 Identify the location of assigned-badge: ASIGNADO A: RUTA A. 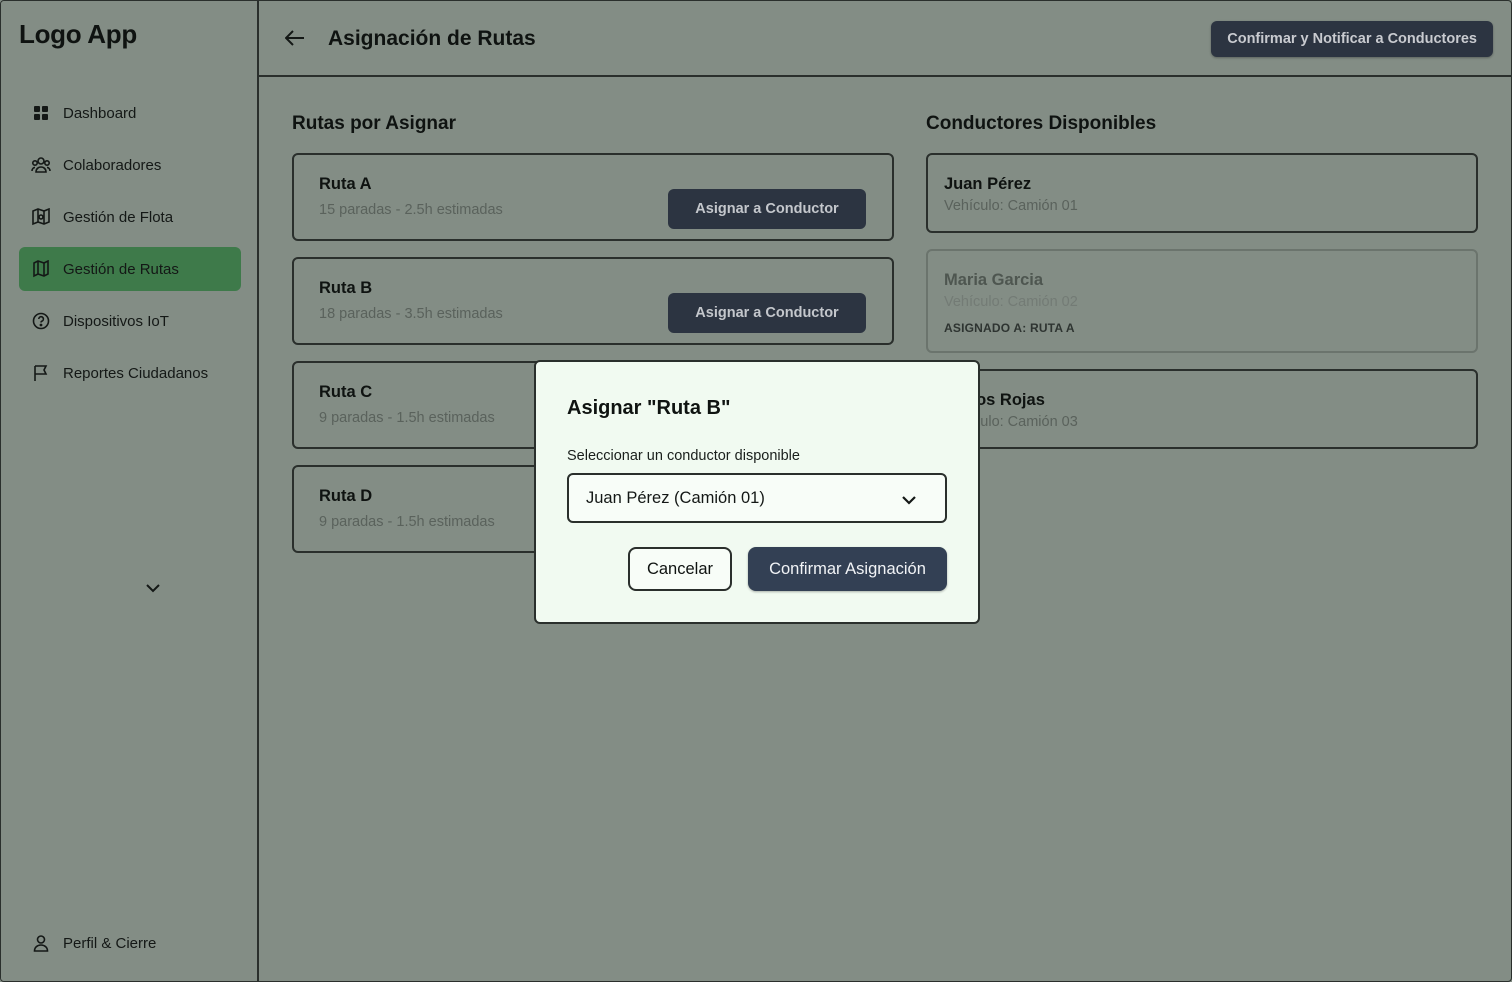
(1009, 328).